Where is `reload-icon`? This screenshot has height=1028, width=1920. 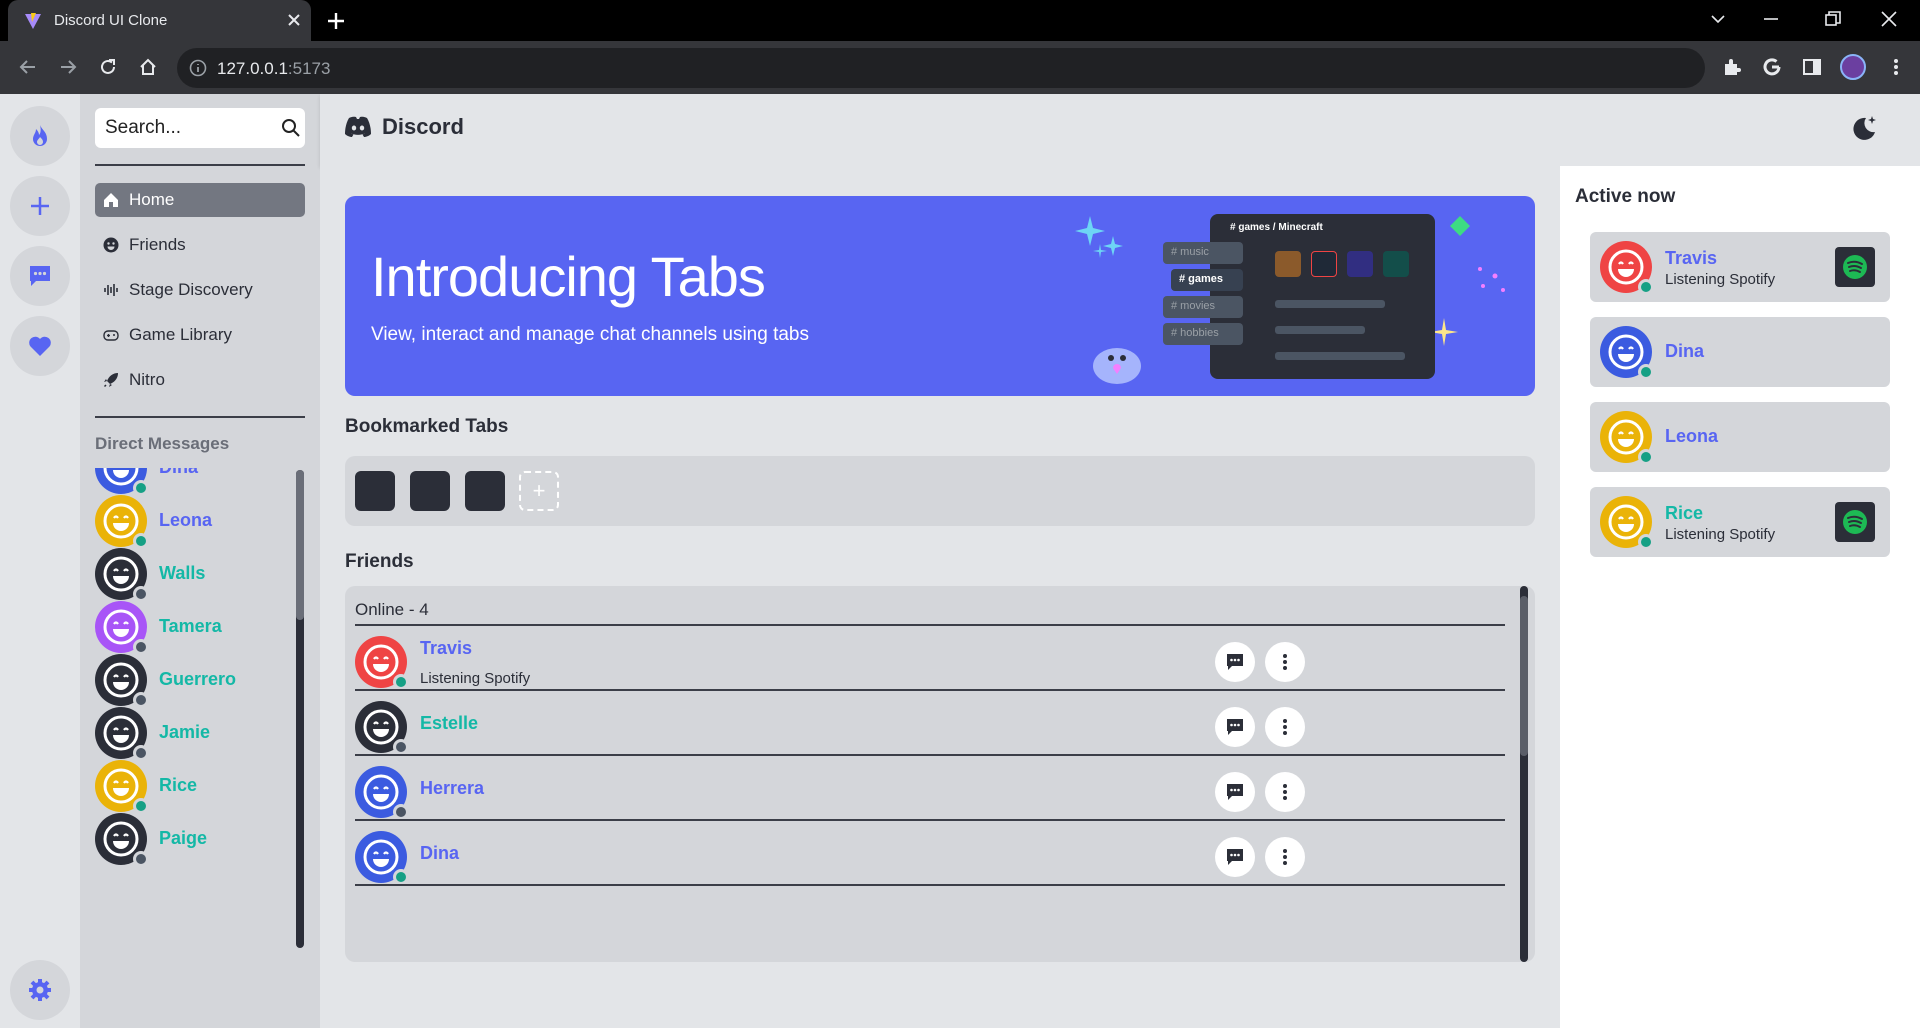
reload-icon is located at coordinates (108, 67).